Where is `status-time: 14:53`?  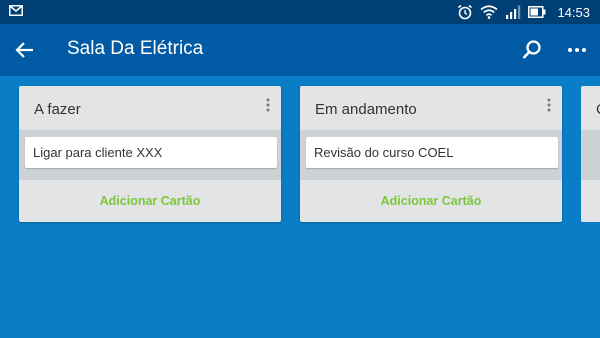
status-time: 14:53 is located at coordinates (573, 12).